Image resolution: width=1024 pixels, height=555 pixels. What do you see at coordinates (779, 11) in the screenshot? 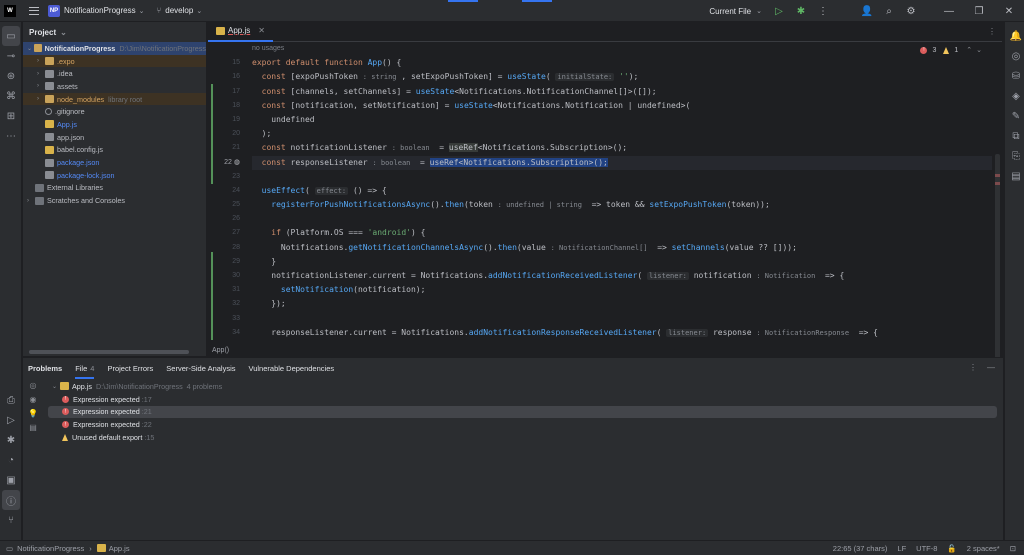
I see `run-icon: ▷` at bounding box center [779, 11].